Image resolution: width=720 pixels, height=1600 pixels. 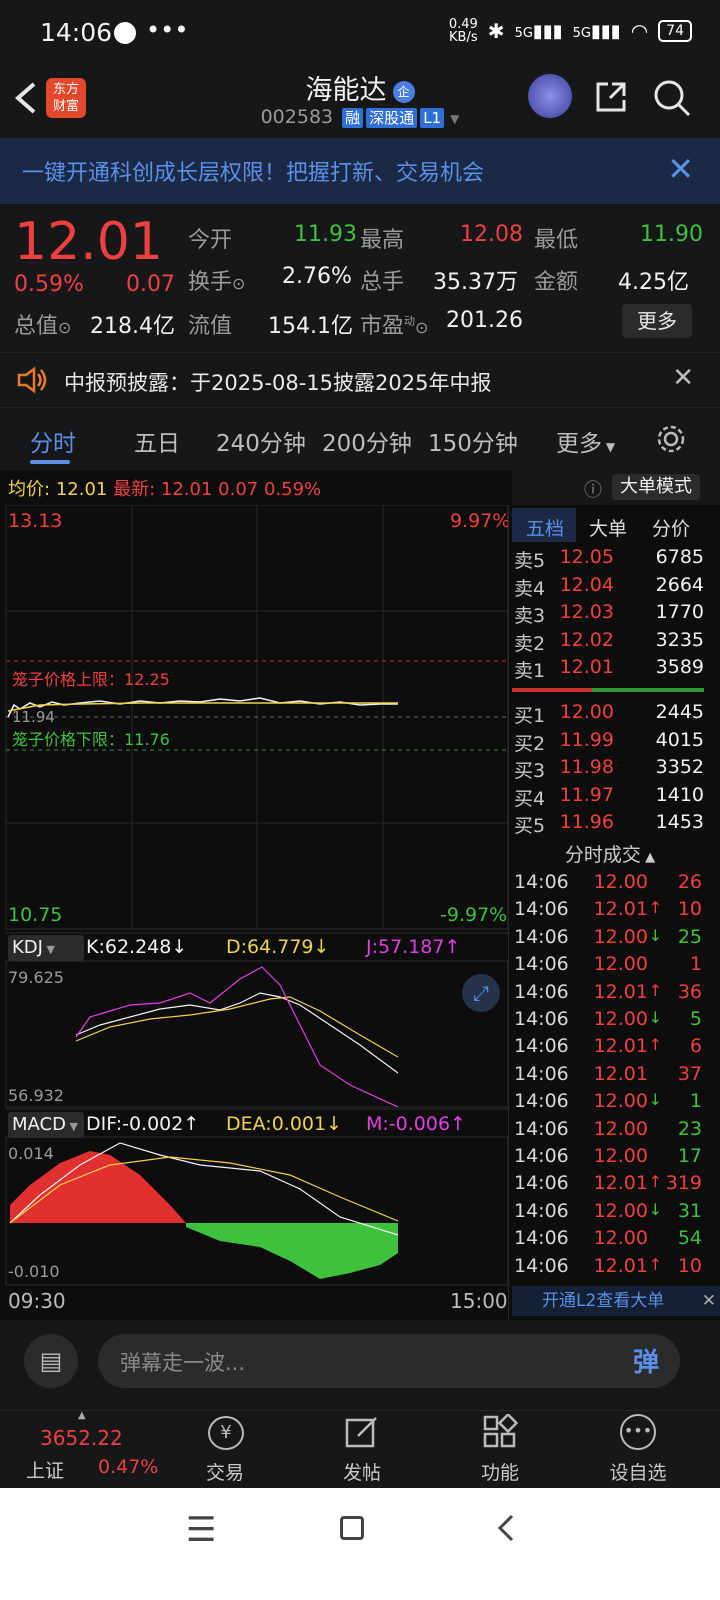 I want to click on ask-row: 卖5 12.05 6785, so click(x=610, y=559).